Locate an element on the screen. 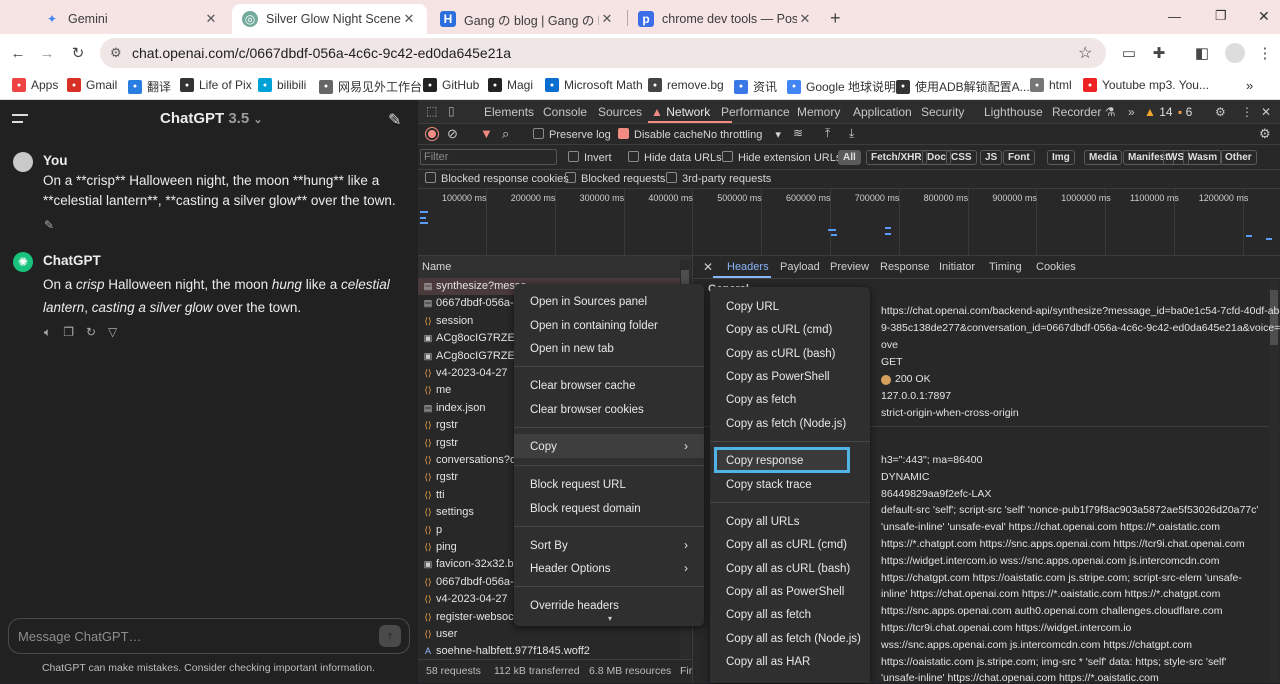 The image size is (1280, 684). menu-clear-cookies: Clear browser cookies is located at coordinates (587, 410).